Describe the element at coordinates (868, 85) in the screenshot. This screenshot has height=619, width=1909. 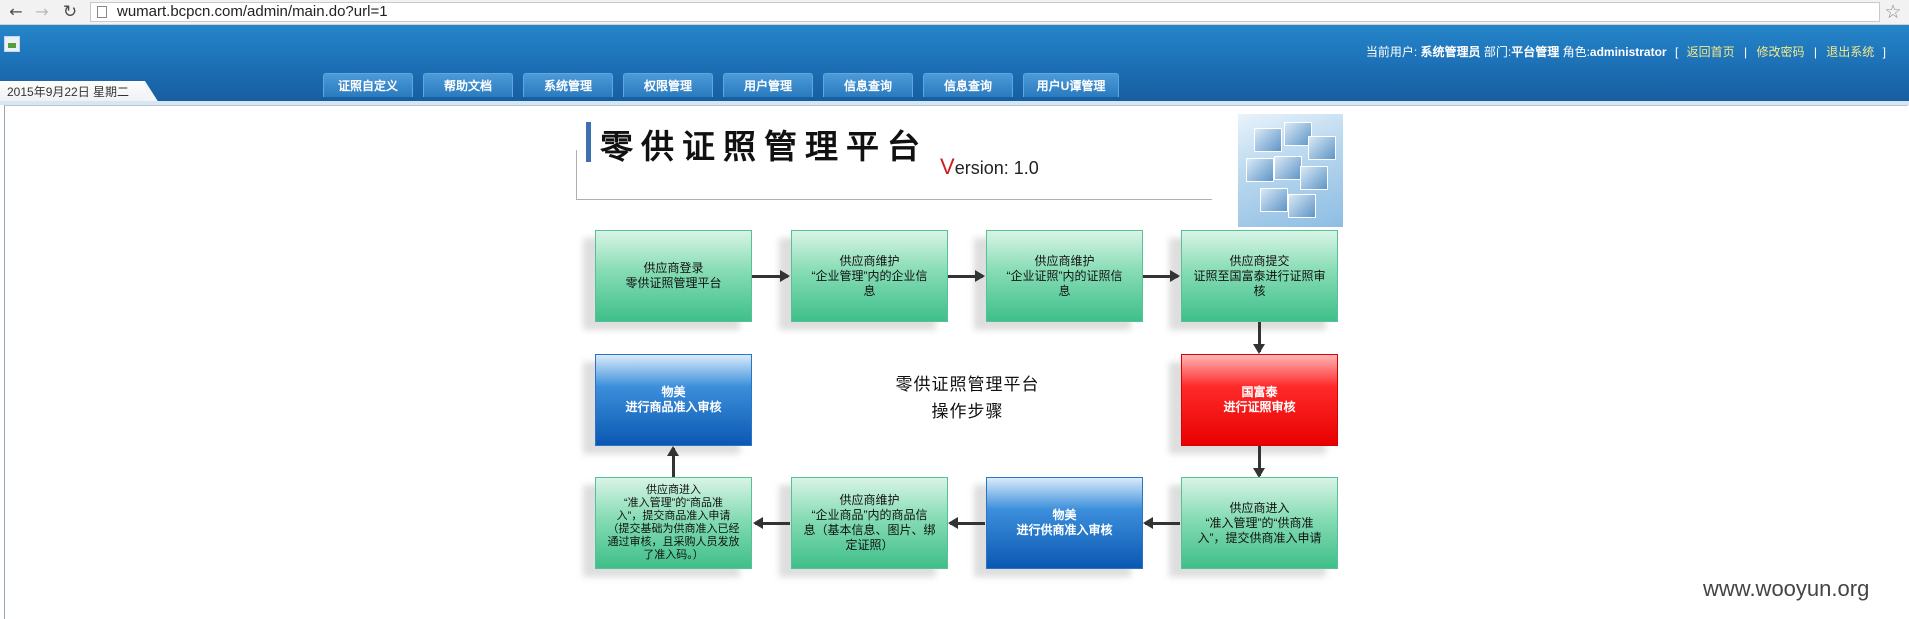
I see `menu-item-info-query-1: 信息查询` at that location.